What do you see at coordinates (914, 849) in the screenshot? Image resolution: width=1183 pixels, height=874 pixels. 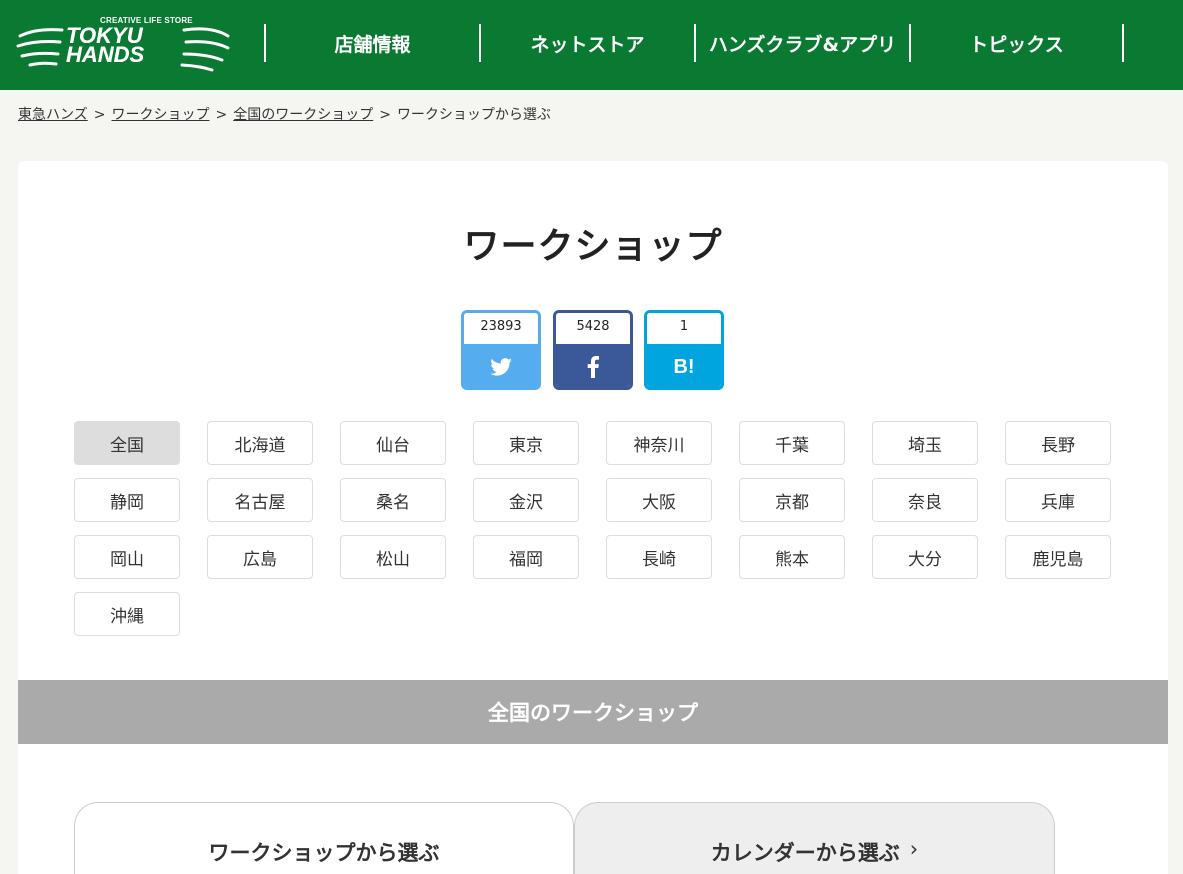 I see `chevron-right-icon: ›` at bounding box center [914, 849].